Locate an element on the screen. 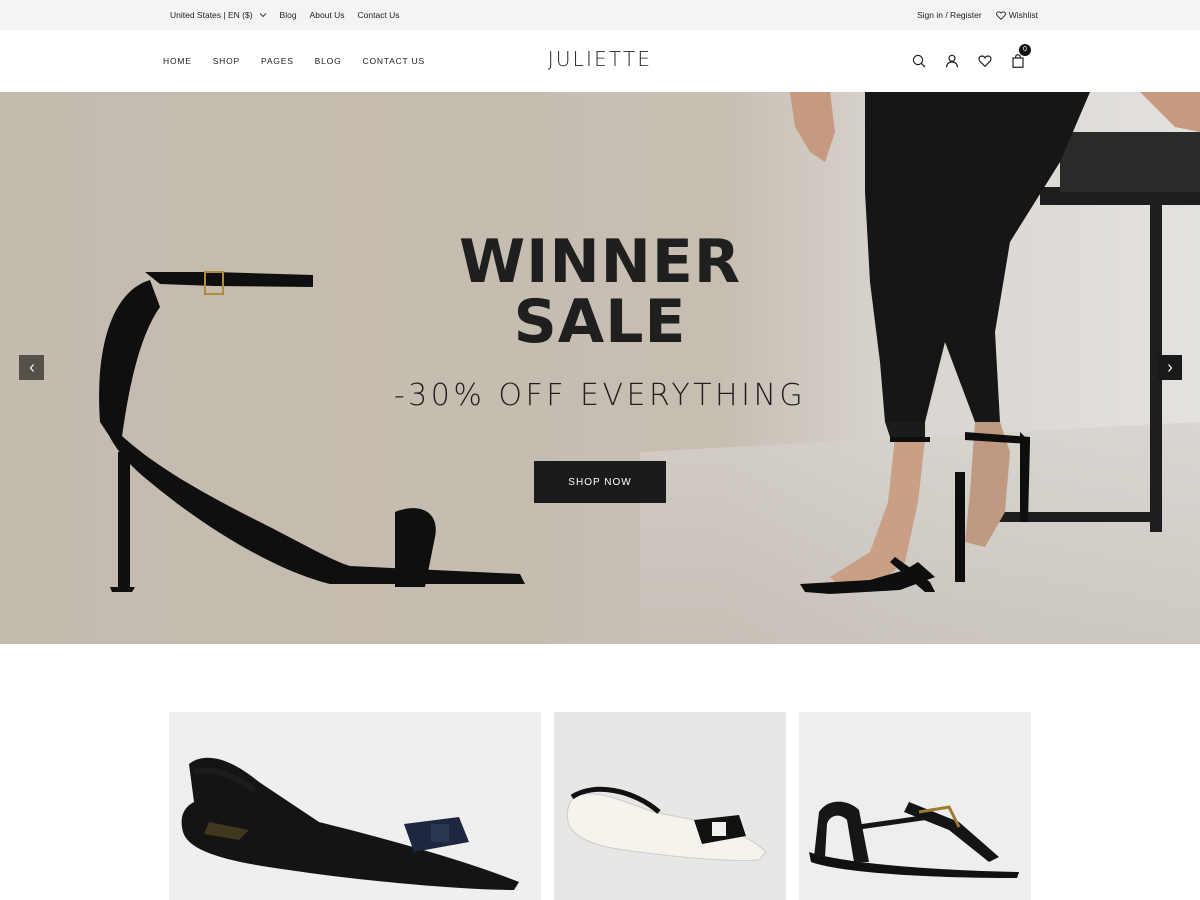  signin-register-link: Sign in / Register is located at coordinates (949, 15).